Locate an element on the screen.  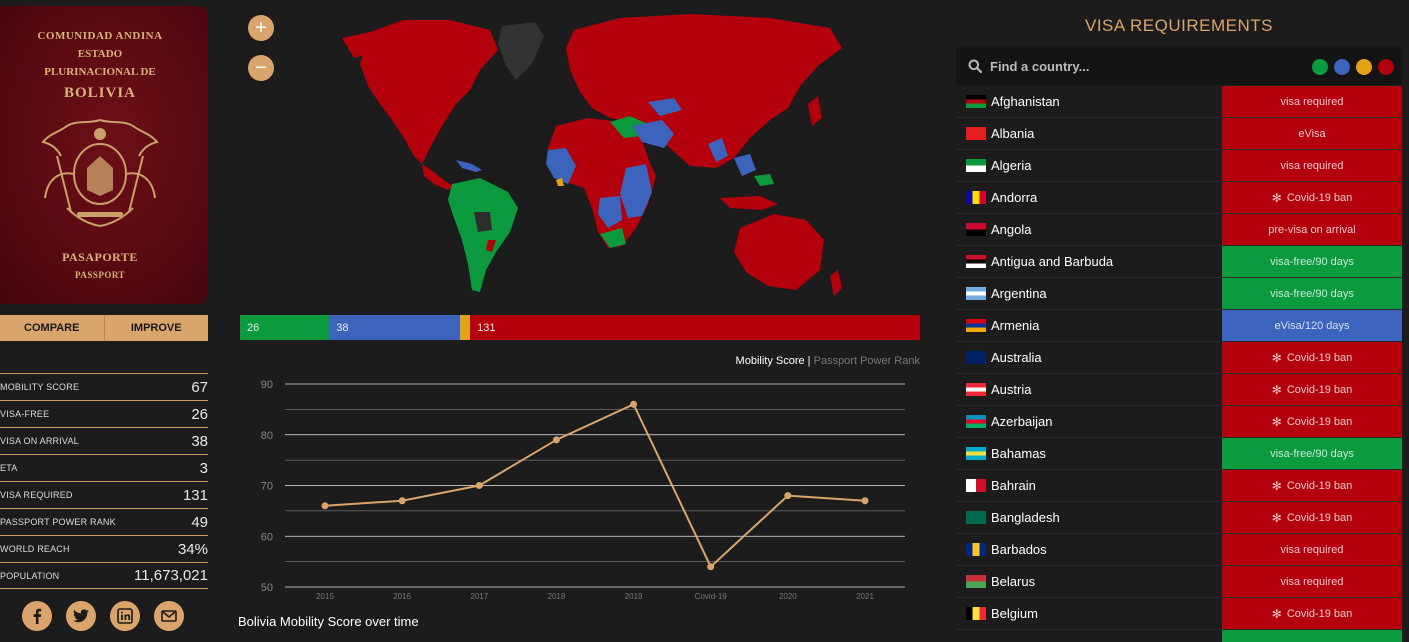
country-name-cell: Andorra is located at coordinates (1089, 197).